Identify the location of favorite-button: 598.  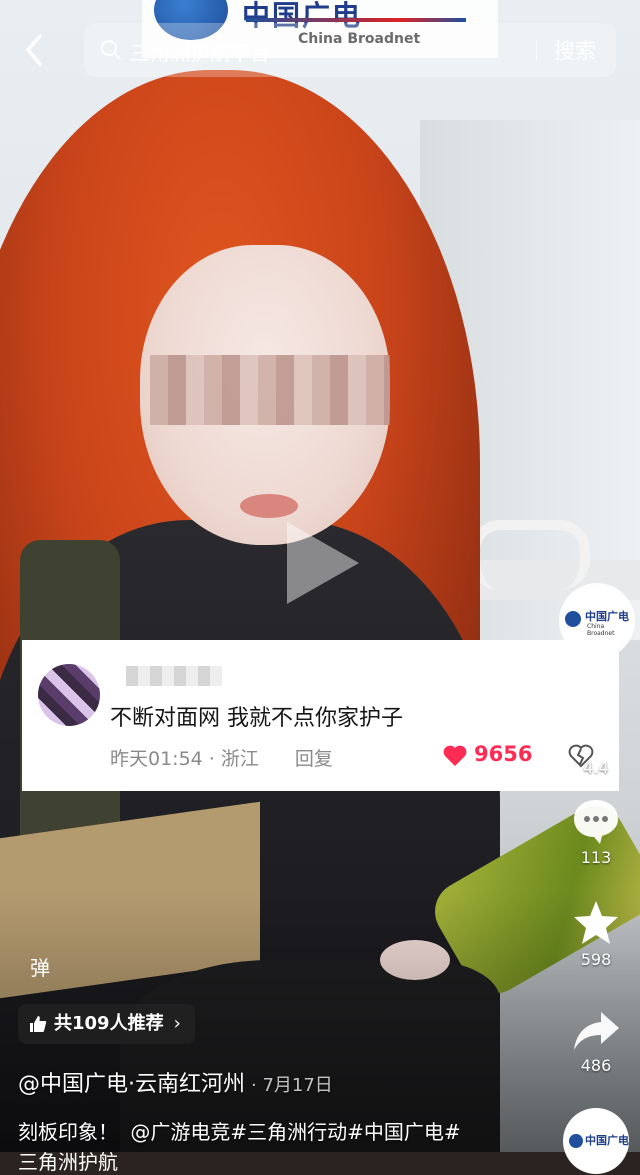
(596, 933).